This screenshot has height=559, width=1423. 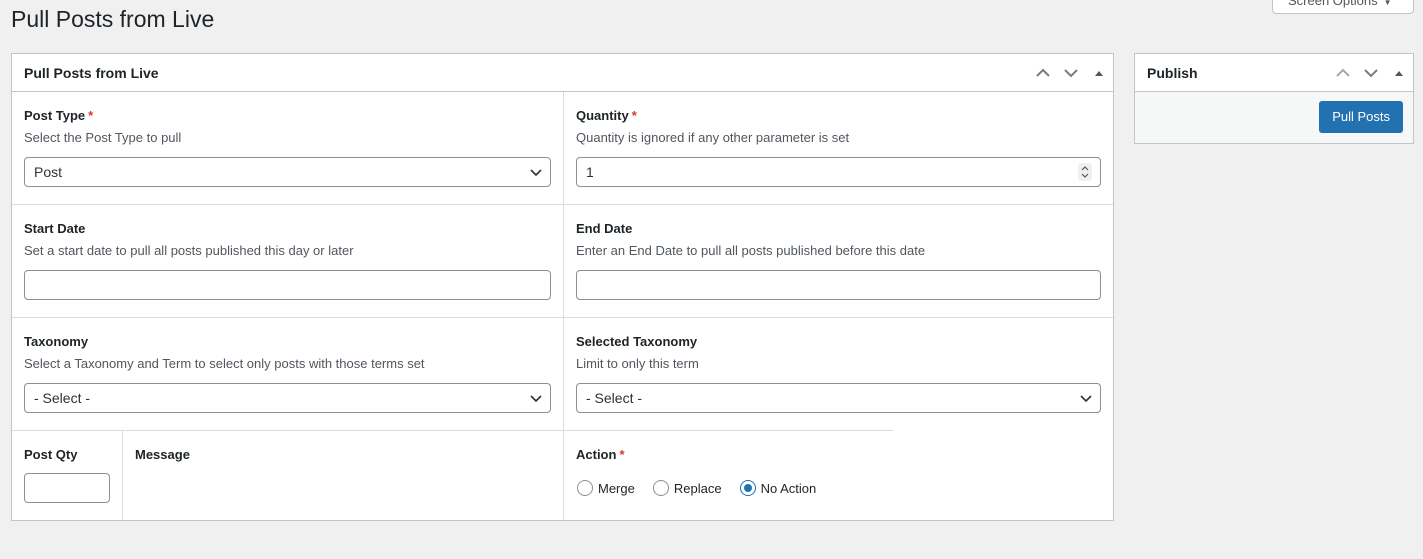 I want to click on post-qty-field: Post Qty, so click(x=67, y=455).